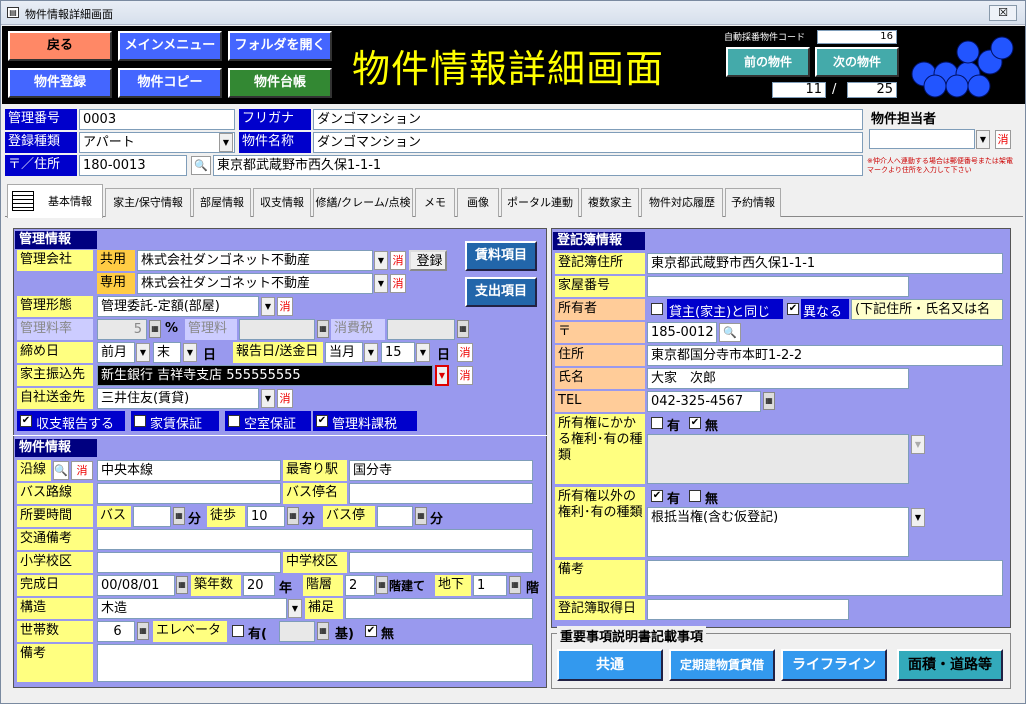 The width and height of the screenshot is (1026, 704). Describe the element at coordinates (133, 165) in the screenshot. I see `zip-field: 180-0013` at that location.